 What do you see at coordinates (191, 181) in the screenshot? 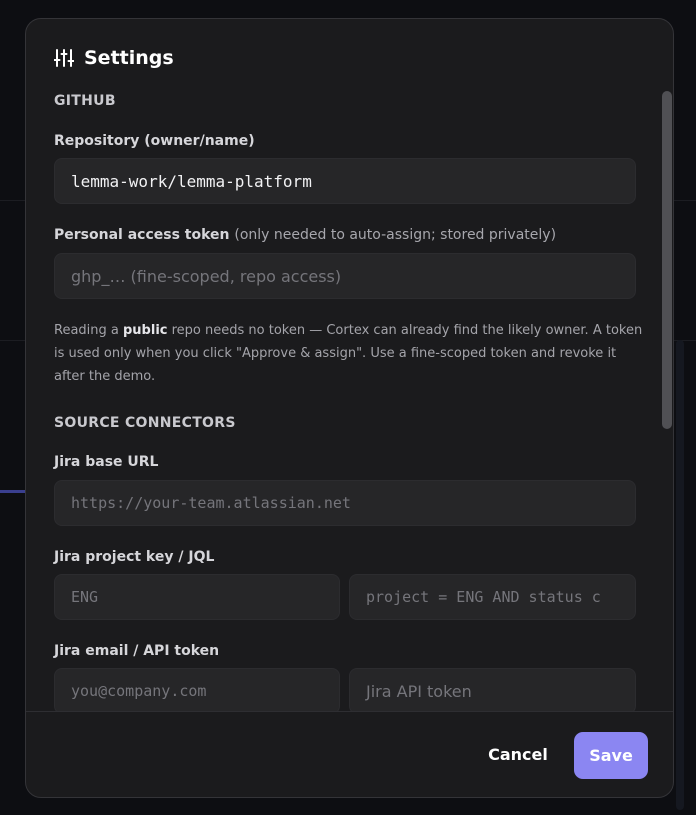
I see `repo-value: lemma-work/lemma-platform` at bounding box center [191, 181].